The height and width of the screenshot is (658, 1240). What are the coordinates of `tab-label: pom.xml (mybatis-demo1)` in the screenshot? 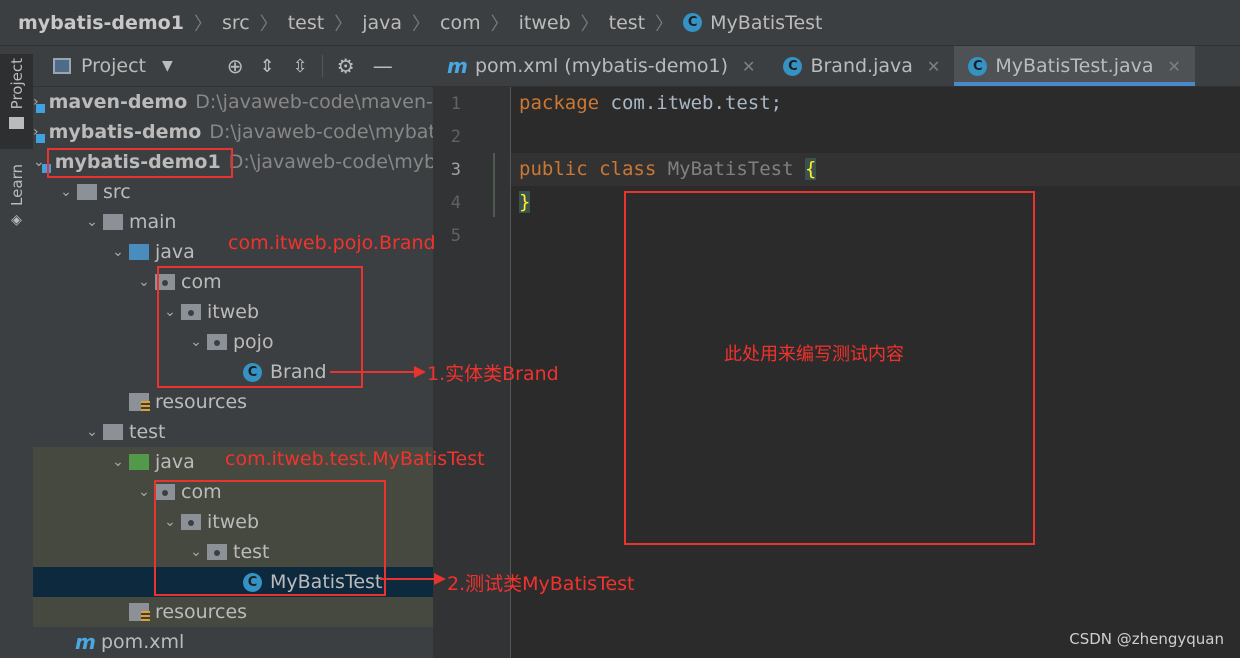 It's located at (602, 66).